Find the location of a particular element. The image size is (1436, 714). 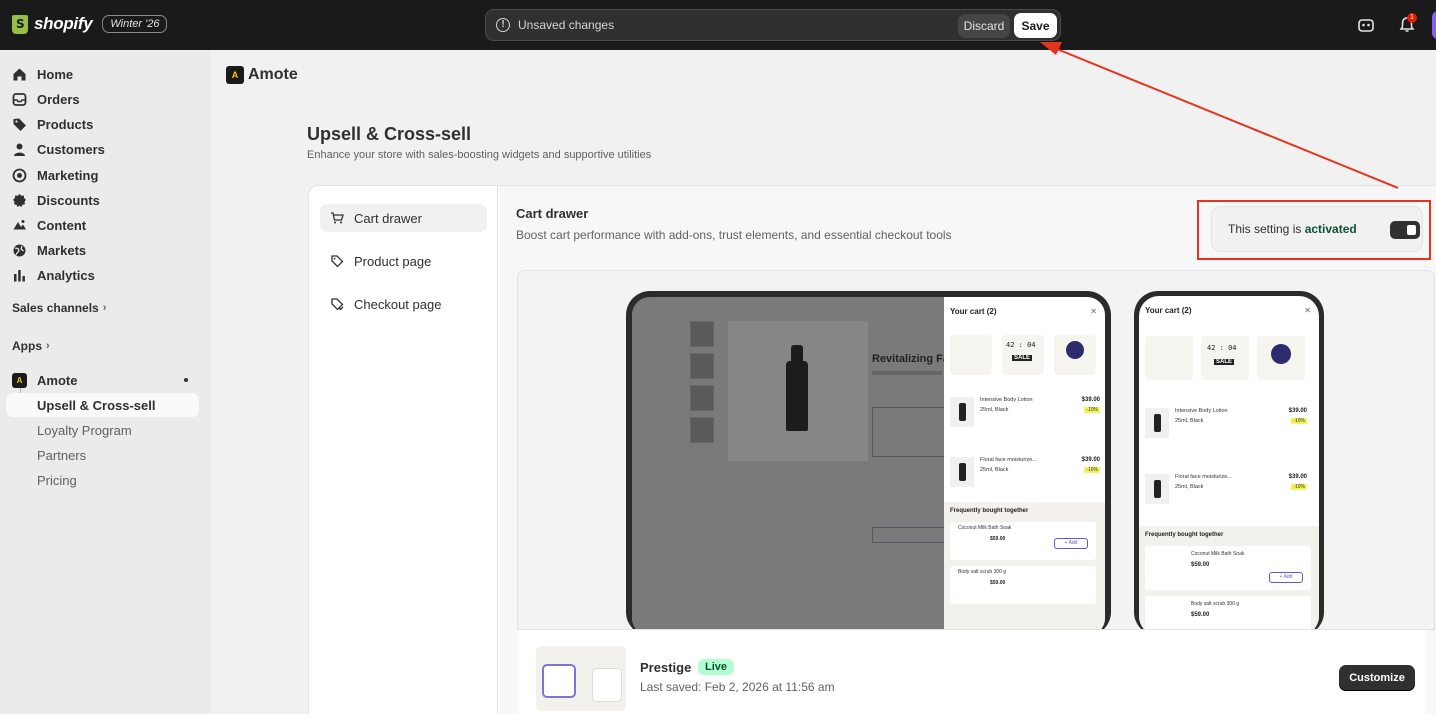

sidebar-item-label: Discounts is located at coordinates (68, 200).